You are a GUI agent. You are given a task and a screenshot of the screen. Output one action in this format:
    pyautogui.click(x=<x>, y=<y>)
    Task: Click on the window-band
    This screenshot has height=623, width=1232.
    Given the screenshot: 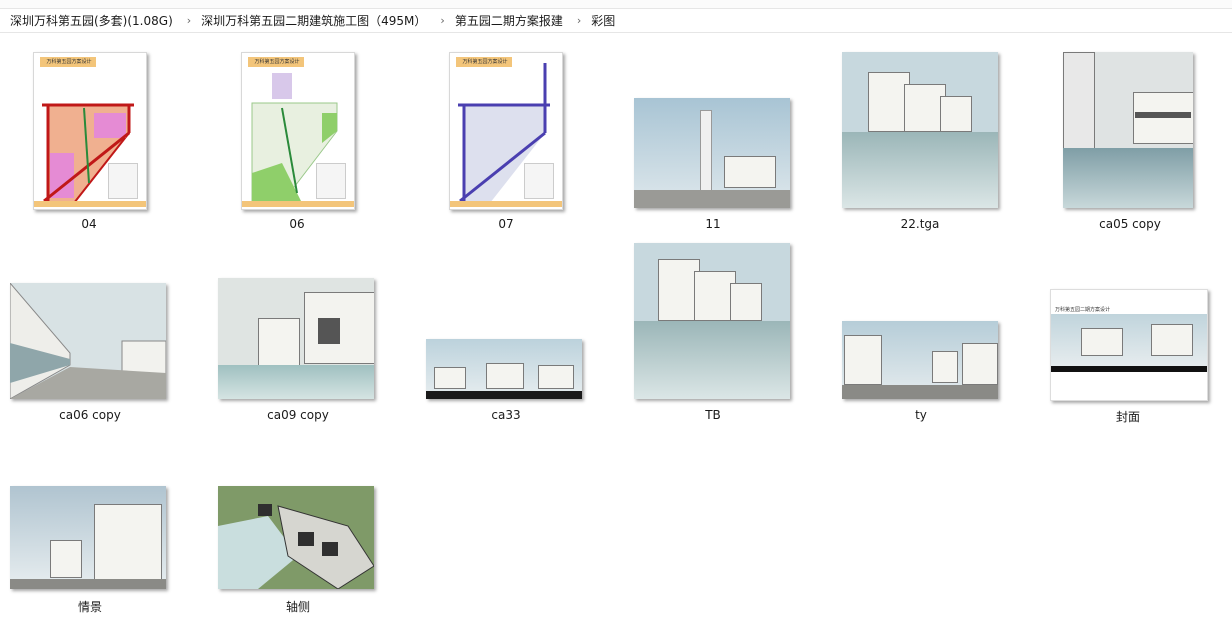 What is the action you would take?
    pyautogui.click(x=1163, y=115)
    